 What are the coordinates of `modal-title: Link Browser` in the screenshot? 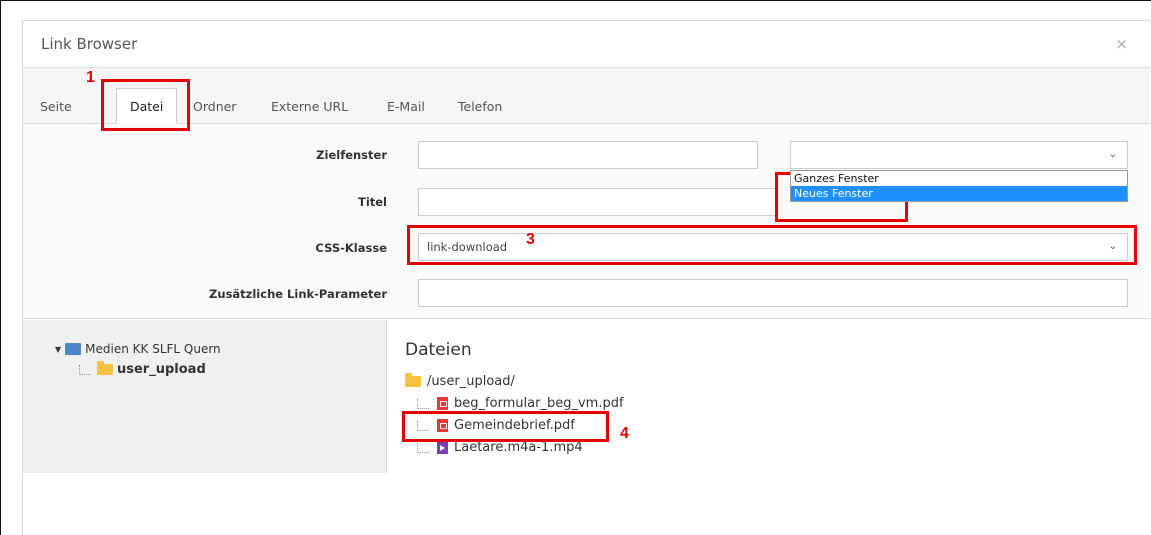 It's located at (89, 44).